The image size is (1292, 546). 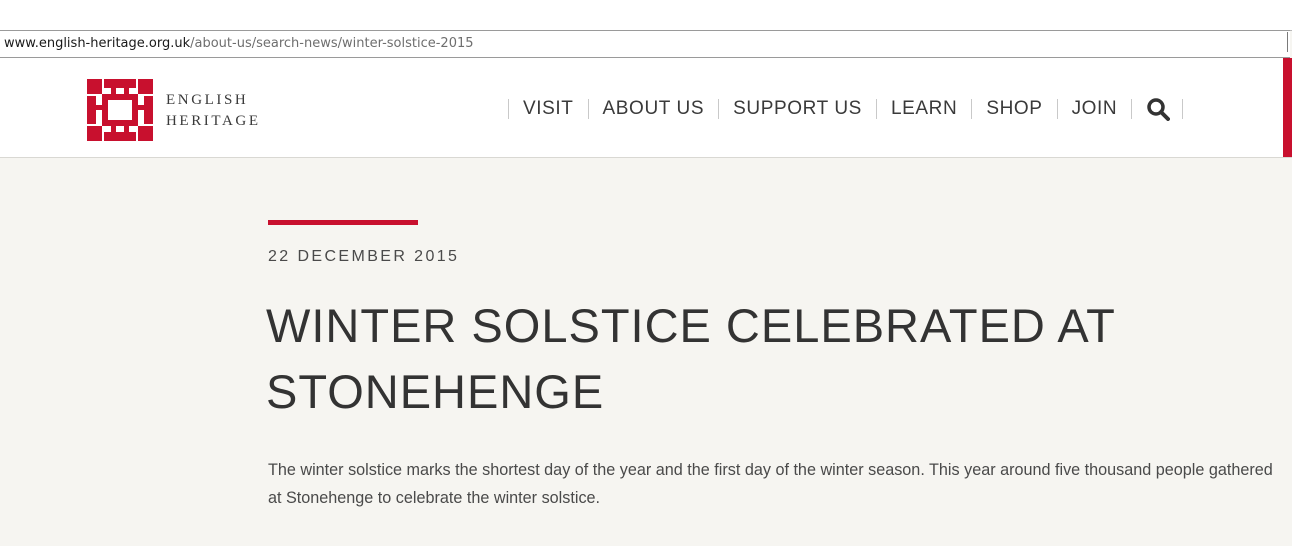 I want to click on brand-line-1: ENGLISH, so click(x=207, y=100).